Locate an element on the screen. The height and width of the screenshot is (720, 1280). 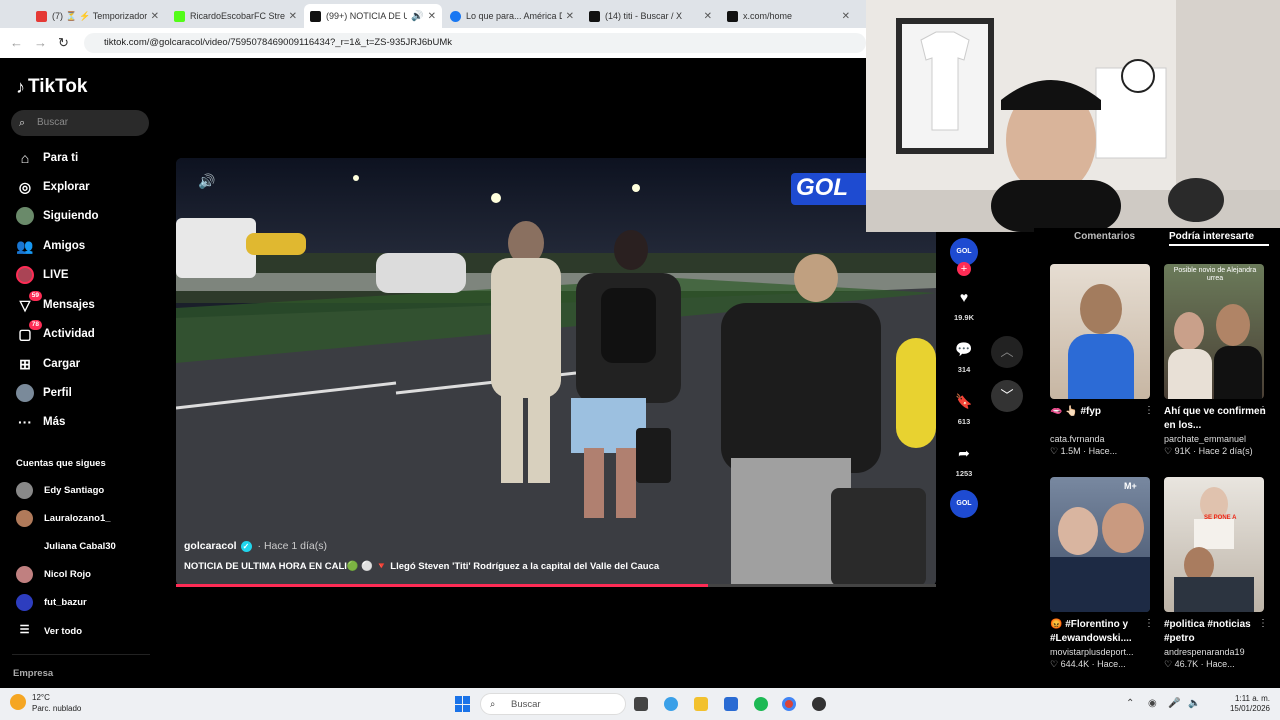
browser-tab: (14) titi - Buscar / X ✕ is located at coordinates (650, 16).